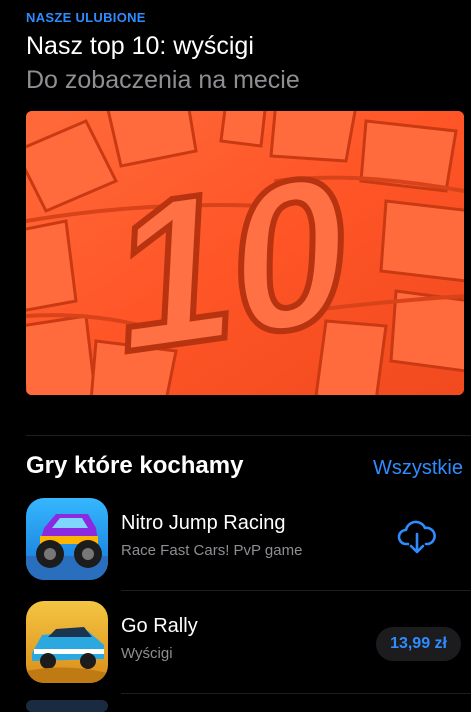 This screenshot has height=712, width=471. What do you see at coordinates (67, 539) in the screenshot?
I see `monster-truck-icon` at bounding box center [67, 539].